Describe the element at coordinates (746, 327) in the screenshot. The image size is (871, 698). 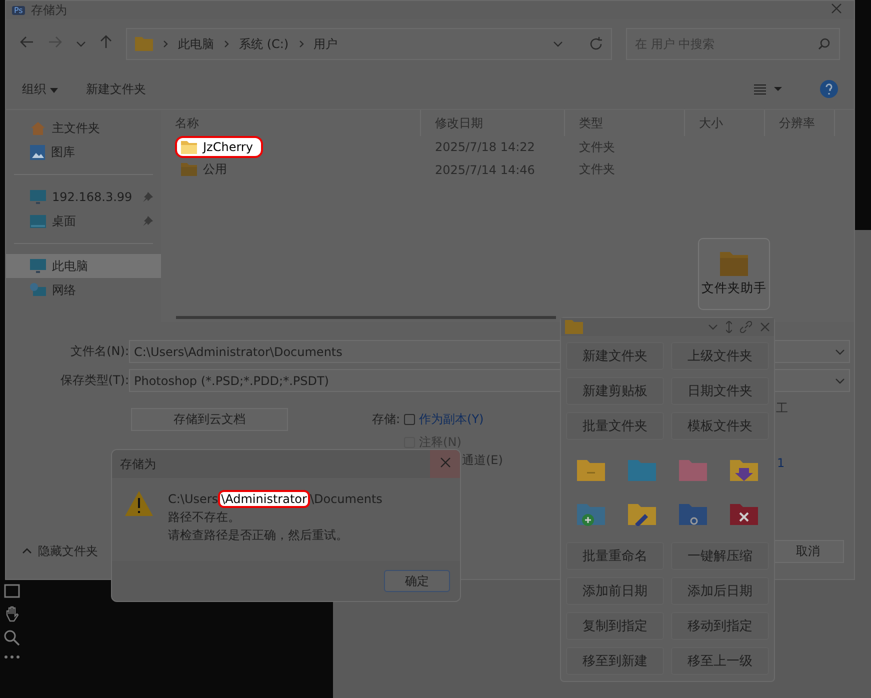
I see `link-icon` at that location.